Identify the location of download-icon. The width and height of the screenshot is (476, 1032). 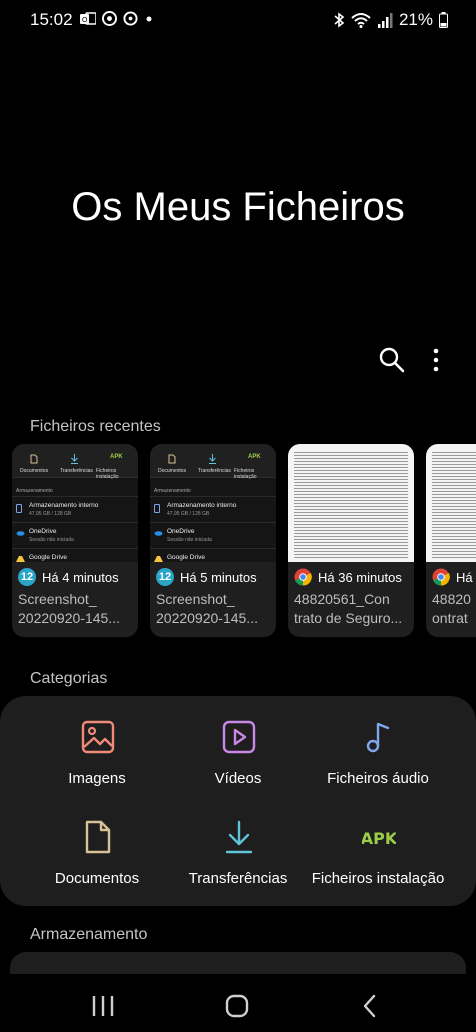
(239, 837).